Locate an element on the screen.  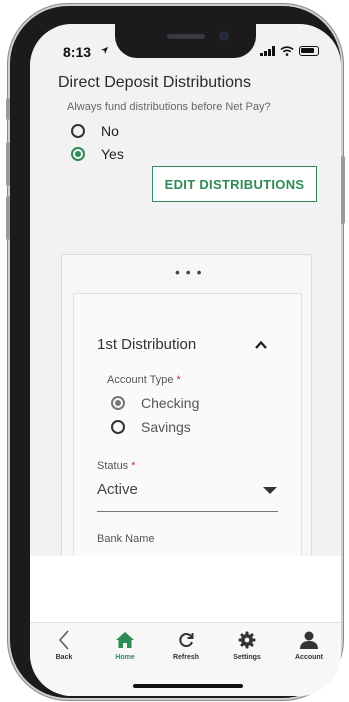
tab-account: Account is located at coordinates (309, 645).